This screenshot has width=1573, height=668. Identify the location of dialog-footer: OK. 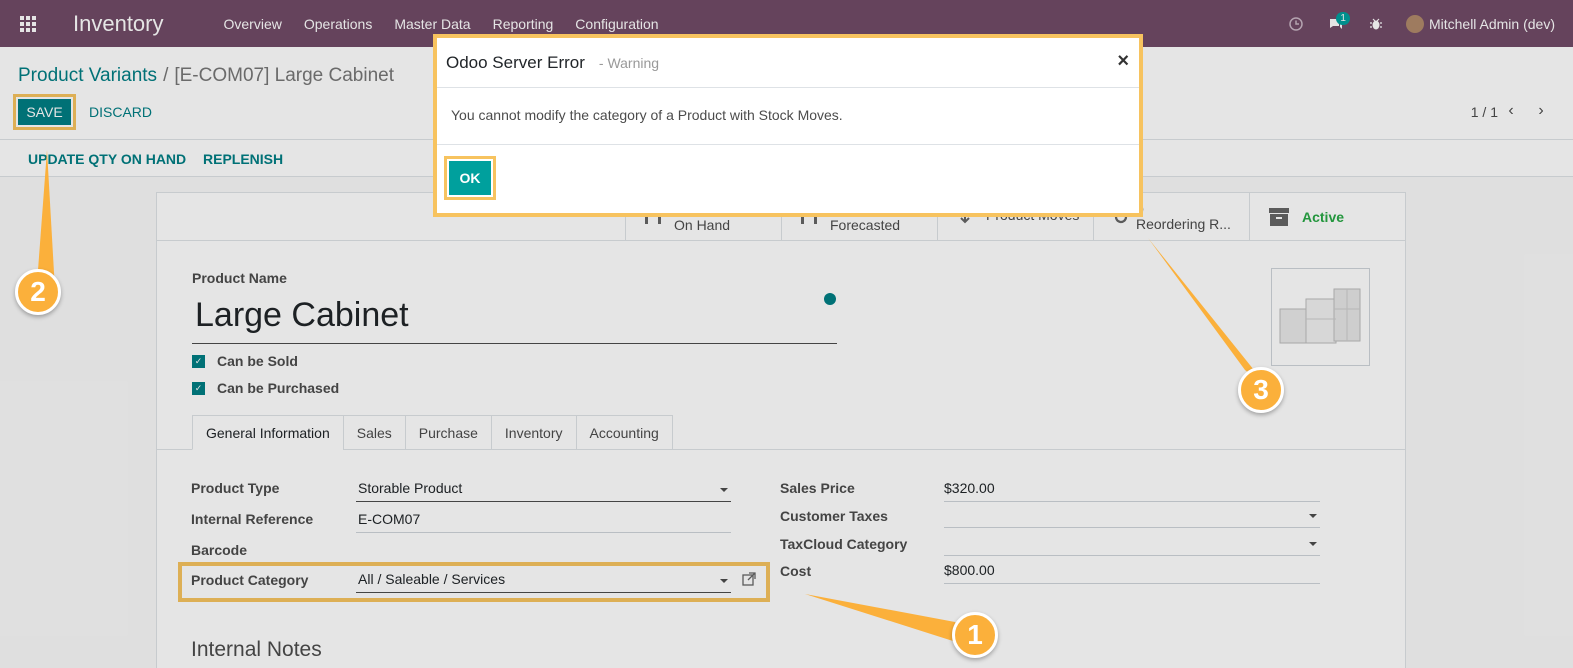
(788, 178).